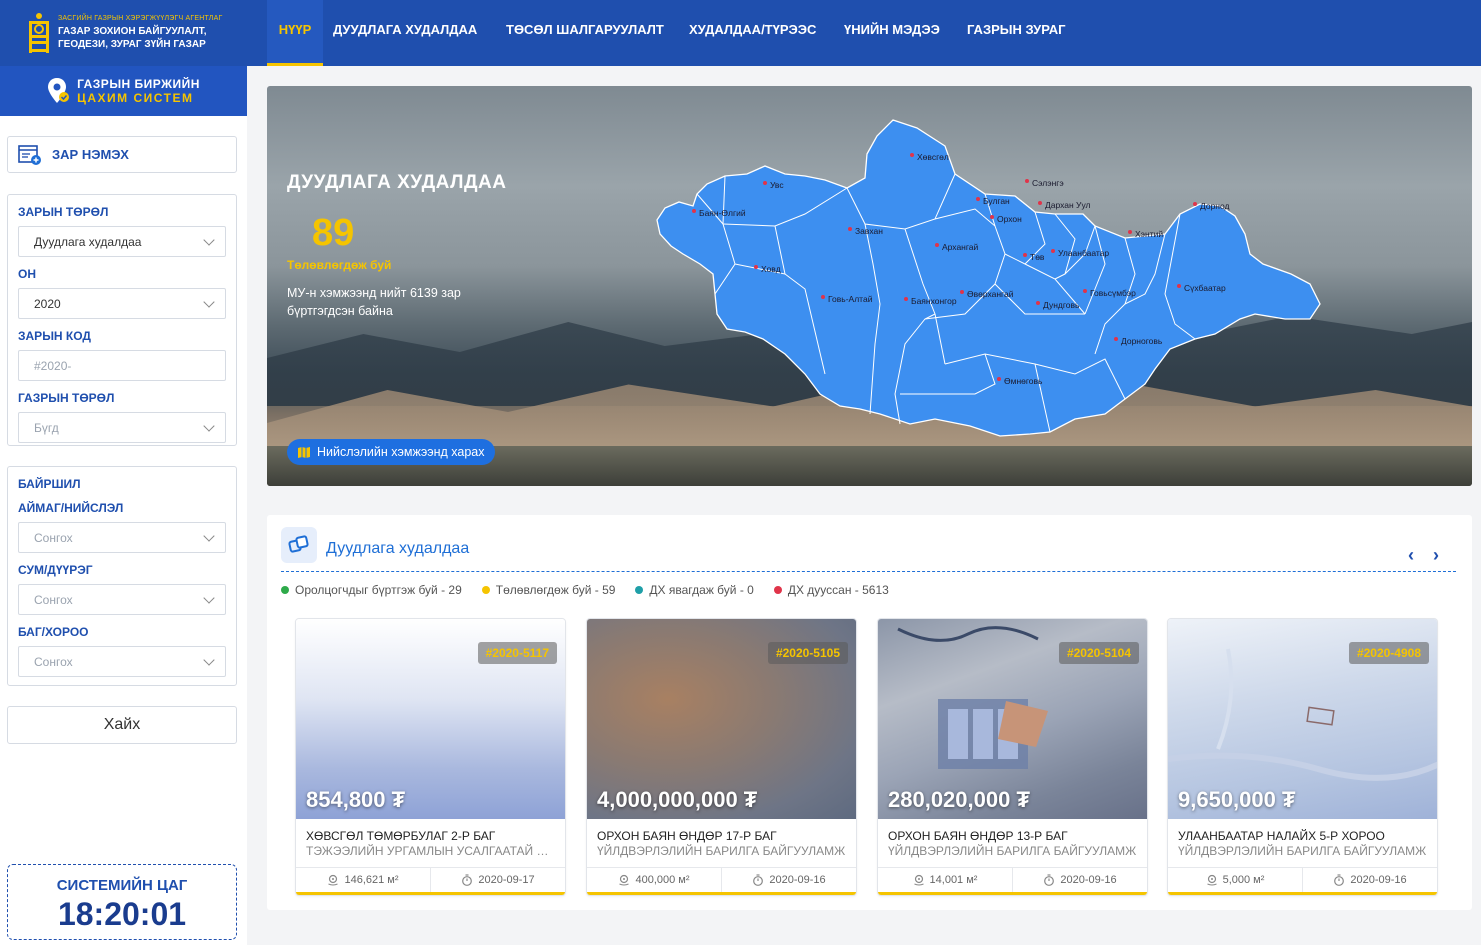 The height and width of the screenshot is (945, 1481). Describe the element at coordinates (467, 880) in the screenshot. I see `stopwatch-icon` at that location.